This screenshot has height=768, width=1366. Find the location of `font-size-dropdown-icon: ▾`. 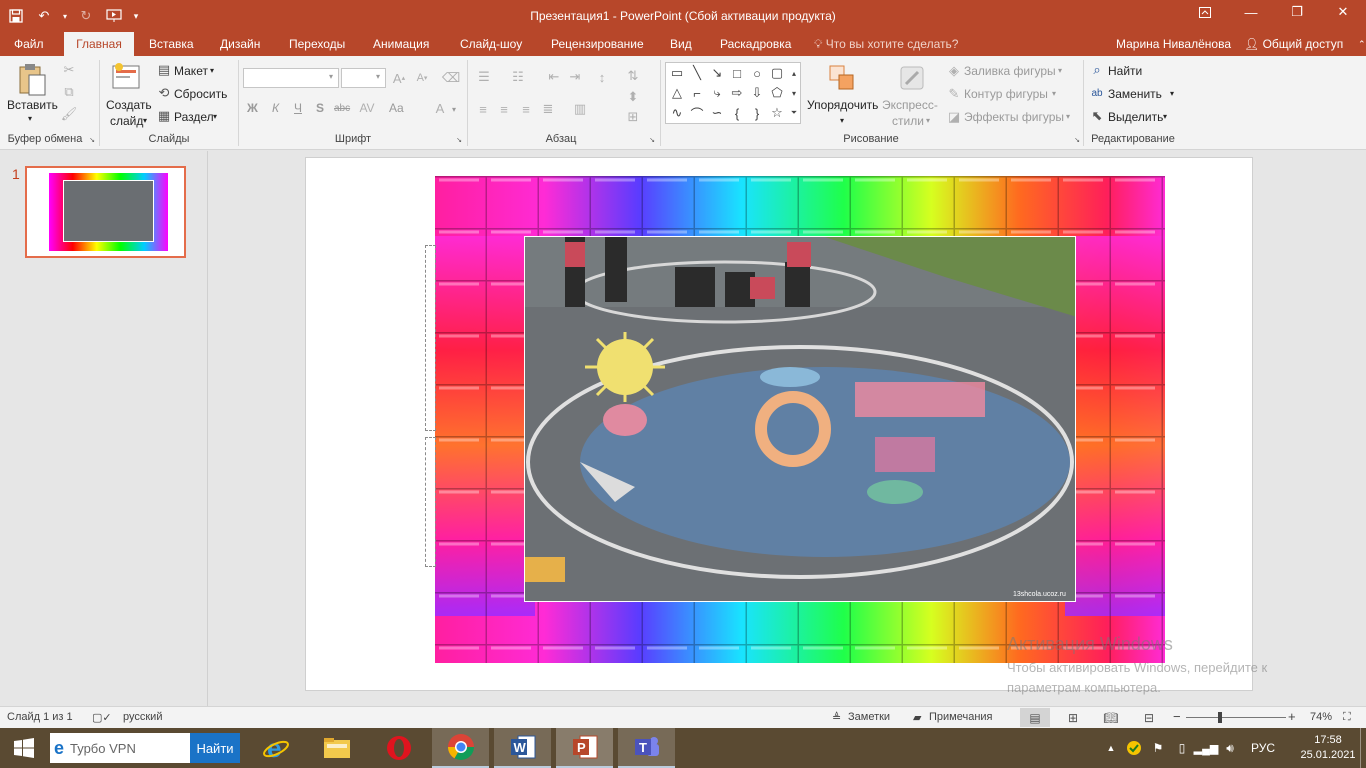

font-size-dropdown-icon: ▾ is located at coordinates (378, 76).